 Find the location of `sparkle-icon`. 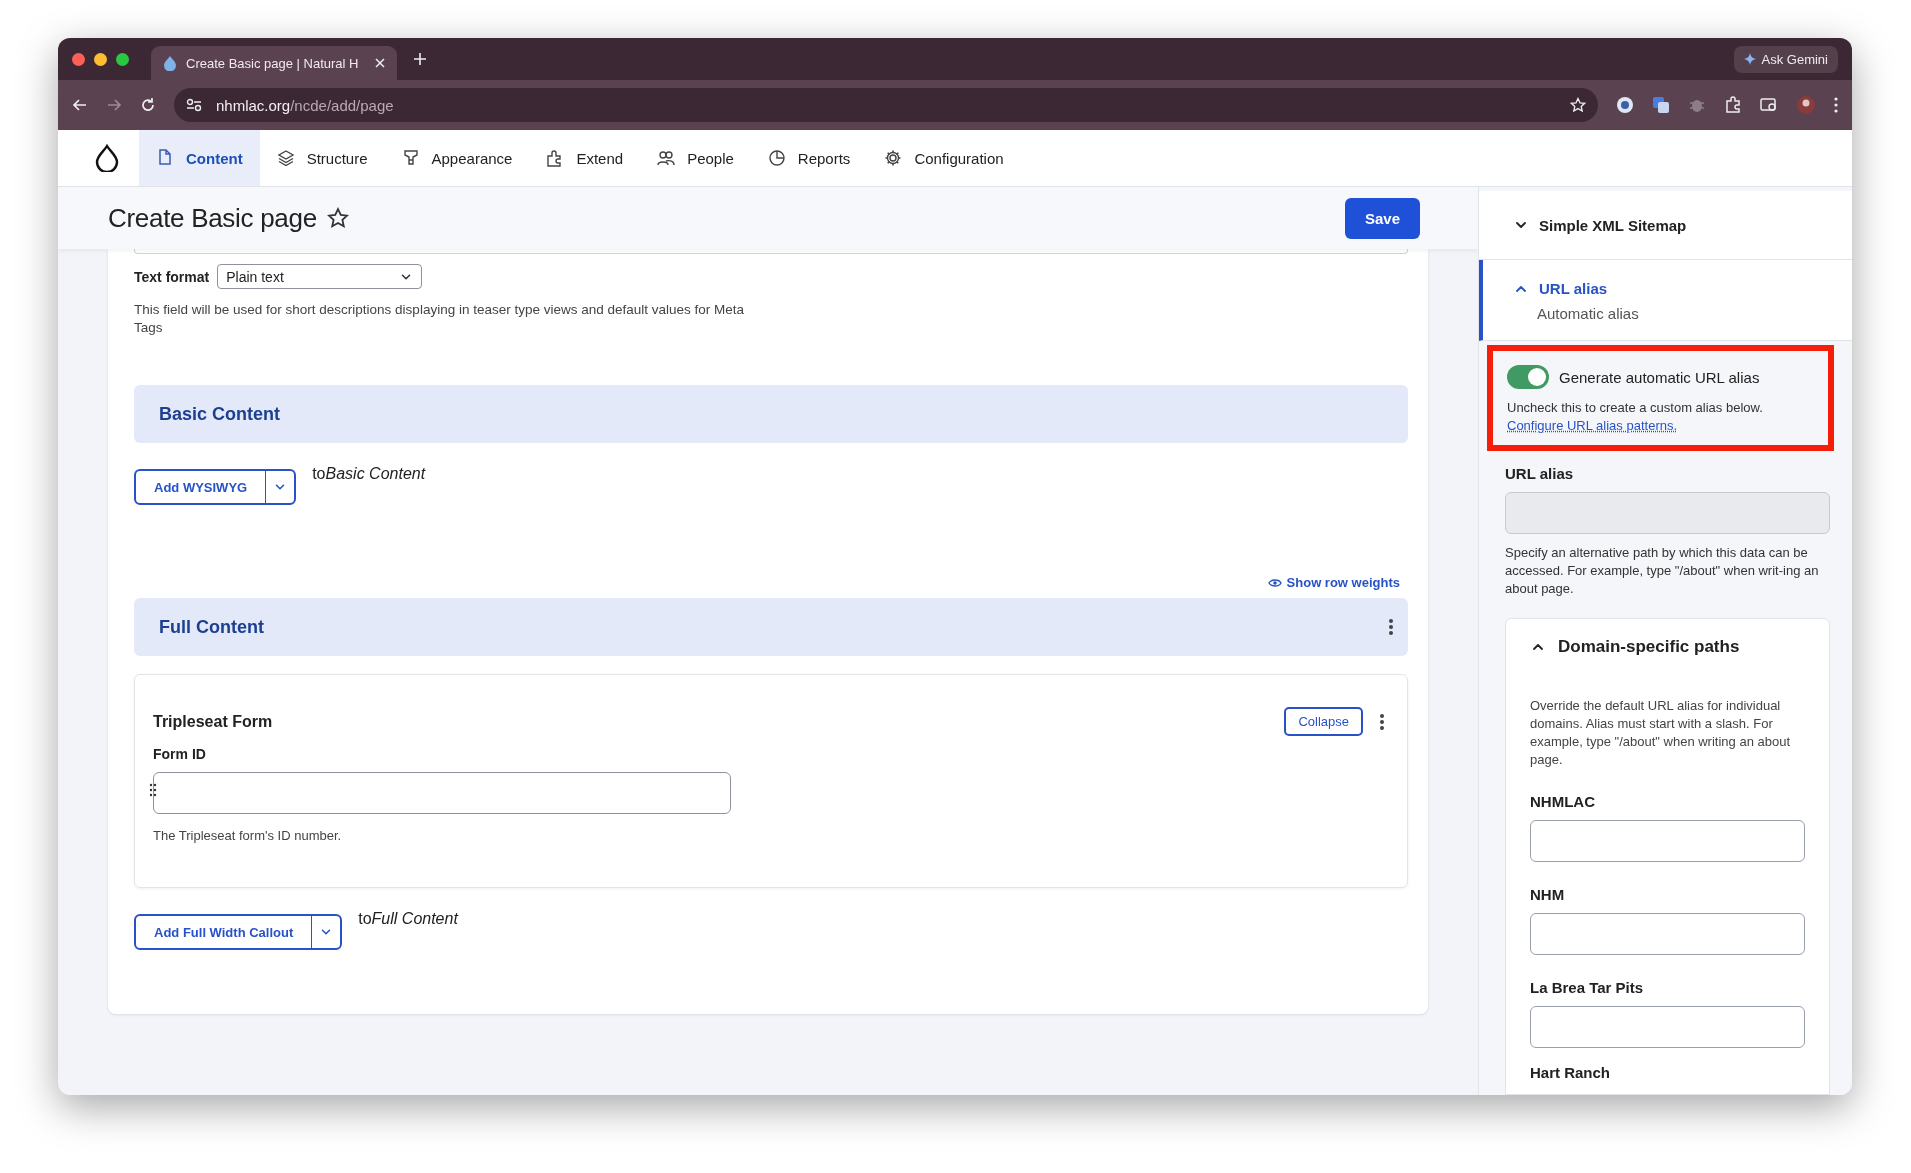

sparkle-icon is located at coordinates (1749, 59).